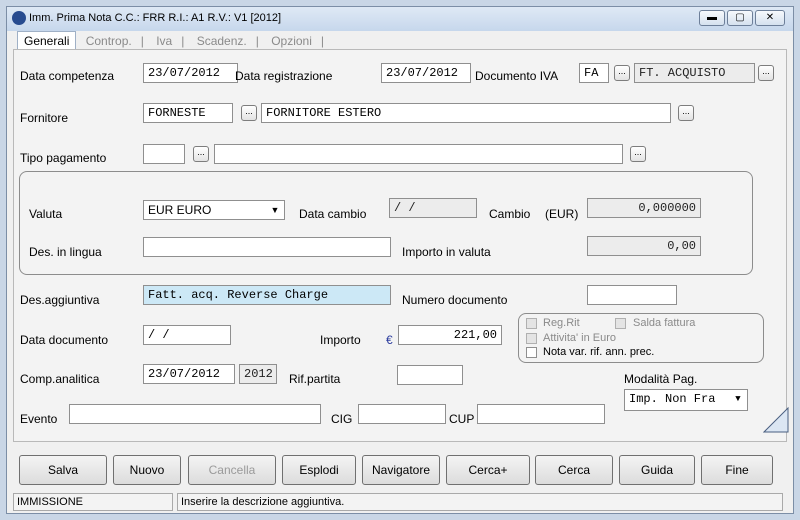 The image size is (800, 520). Describe the element at coordinates (164, 154) in the screenshot. I see `tipo-pagamento-code-field` at that location.